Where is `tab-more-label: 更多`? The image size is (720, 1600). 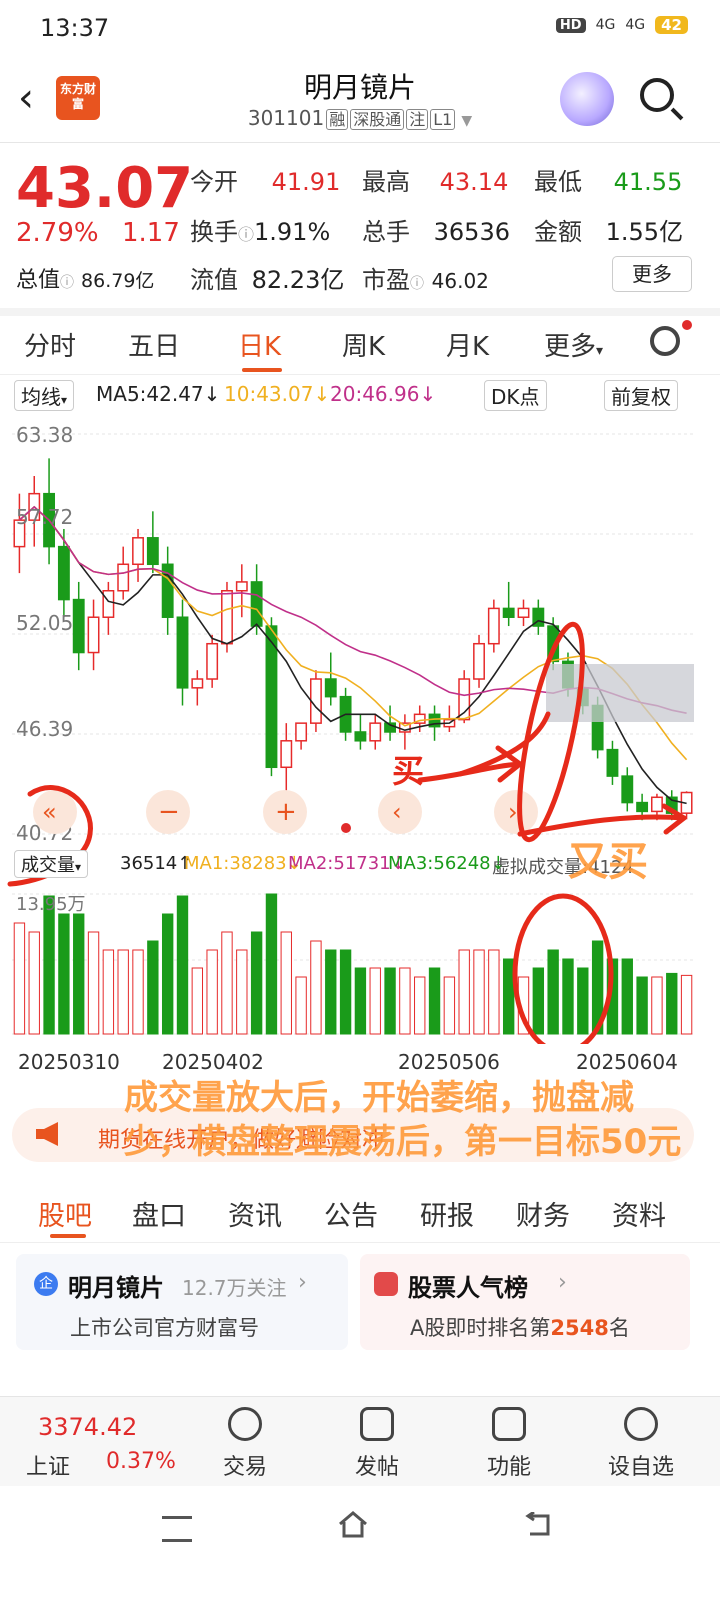 tab-more-label: 更多 is located at coordinates (570, 347).